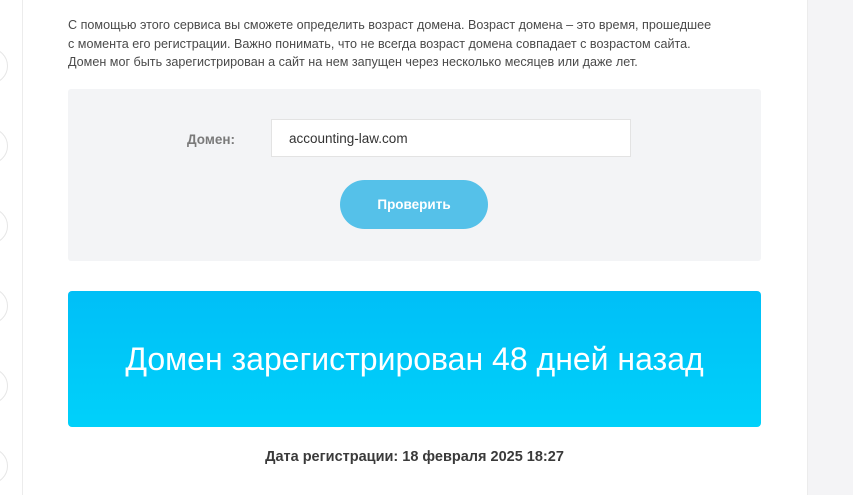 This screenshot has height=495, width=853. I want to click on right-sidebar-panel, so click(830, 247).